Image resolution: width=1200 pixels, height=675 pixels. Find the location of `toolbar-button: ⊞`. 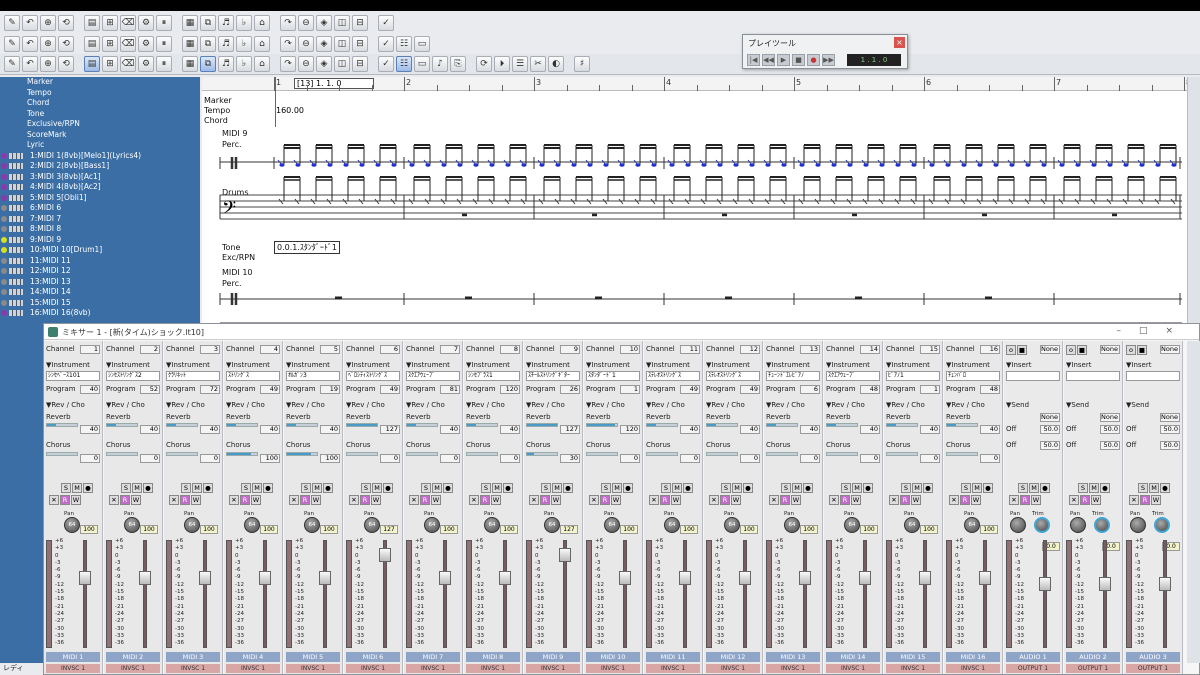

toolbar-button: ⊞ is located at coordinates (110, 23).